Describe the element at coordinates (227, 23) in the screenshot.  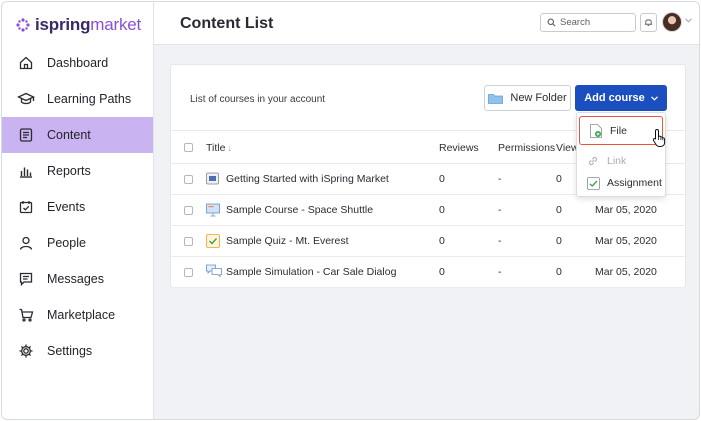
I see `page-title: Content List` at that location.